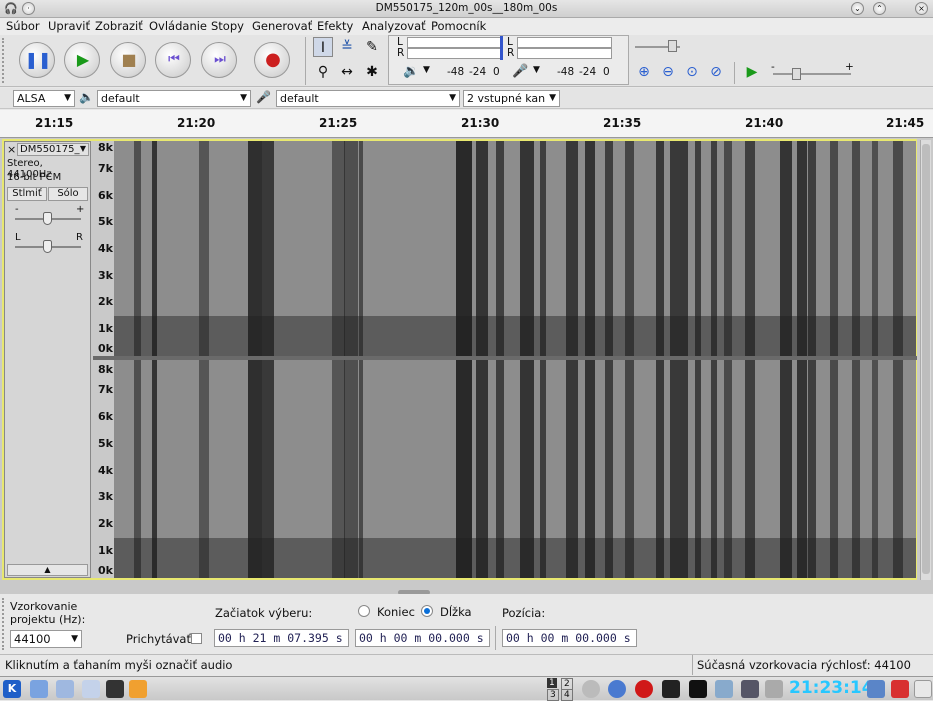 The image size is (933, 701). I want to click on minimize-icon: ⌄, so click(857, 8).